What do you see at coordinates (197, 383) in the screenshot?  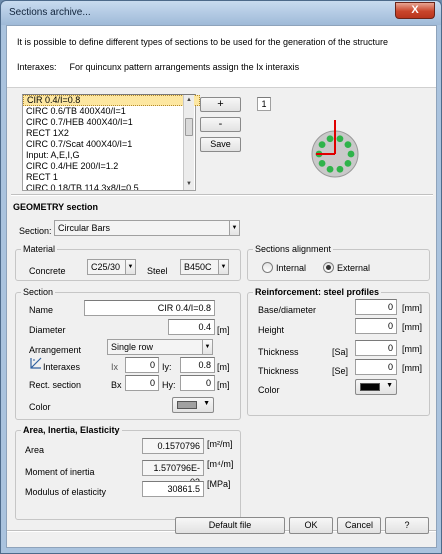 I see `hy-input: 0` at bounding box center [197, 383].